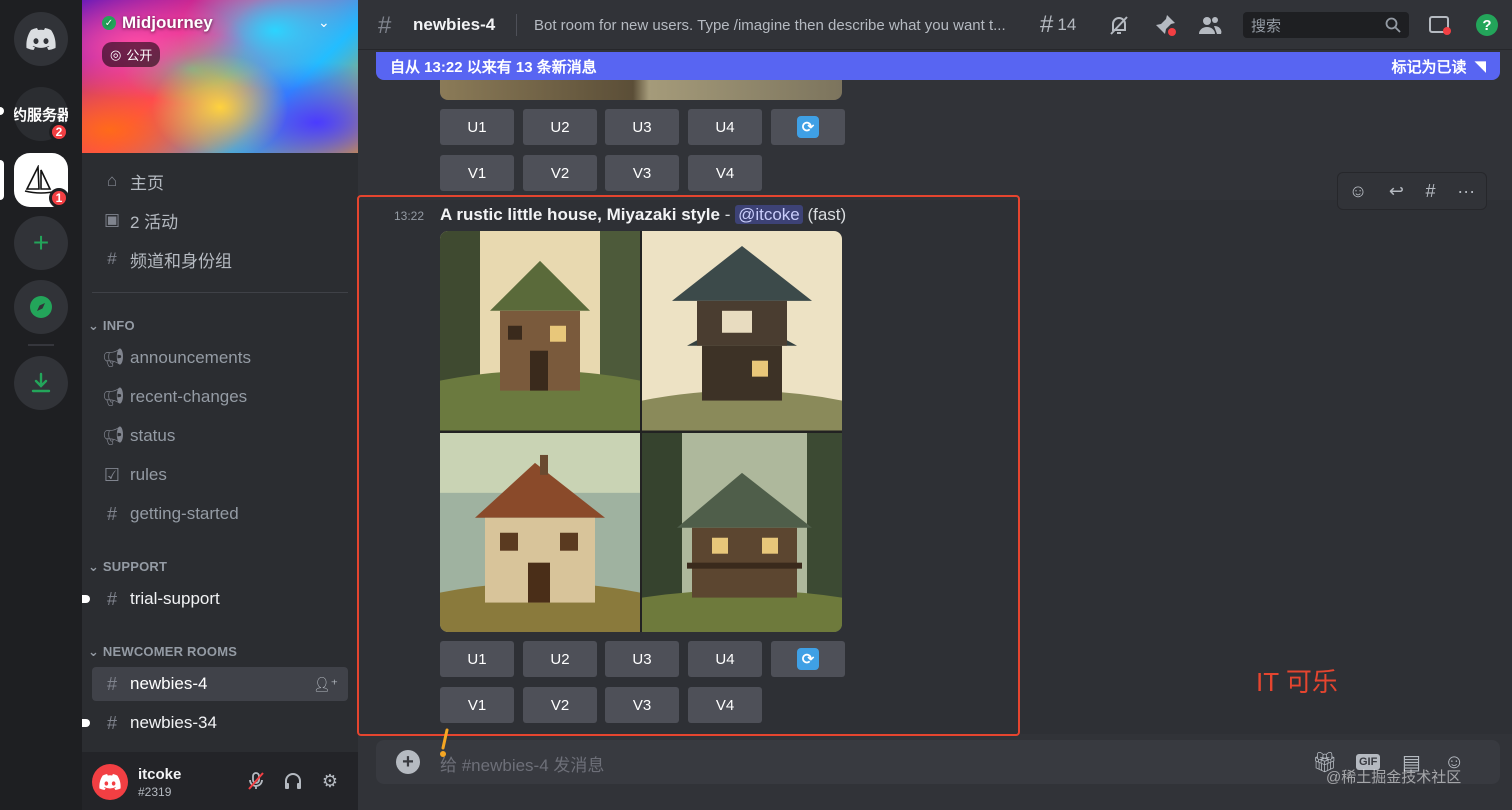 The height and width of the screenshot is (810, 1512). What do you see at coordinates (160, 774) in the screenshot?
I see `username: itcoke` at bounding box center [160, 774].